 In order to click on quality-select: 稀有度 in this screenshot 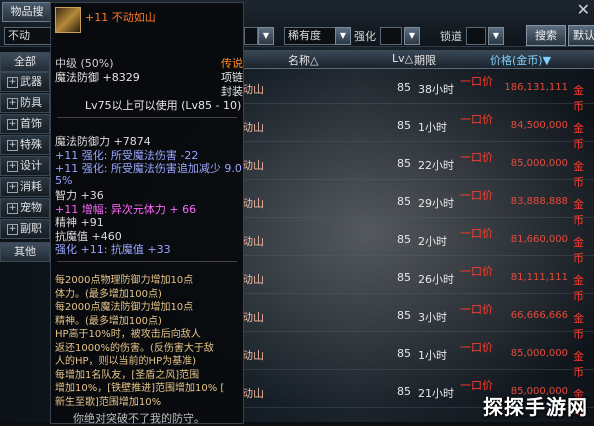, I will do `click(310, 36)`.